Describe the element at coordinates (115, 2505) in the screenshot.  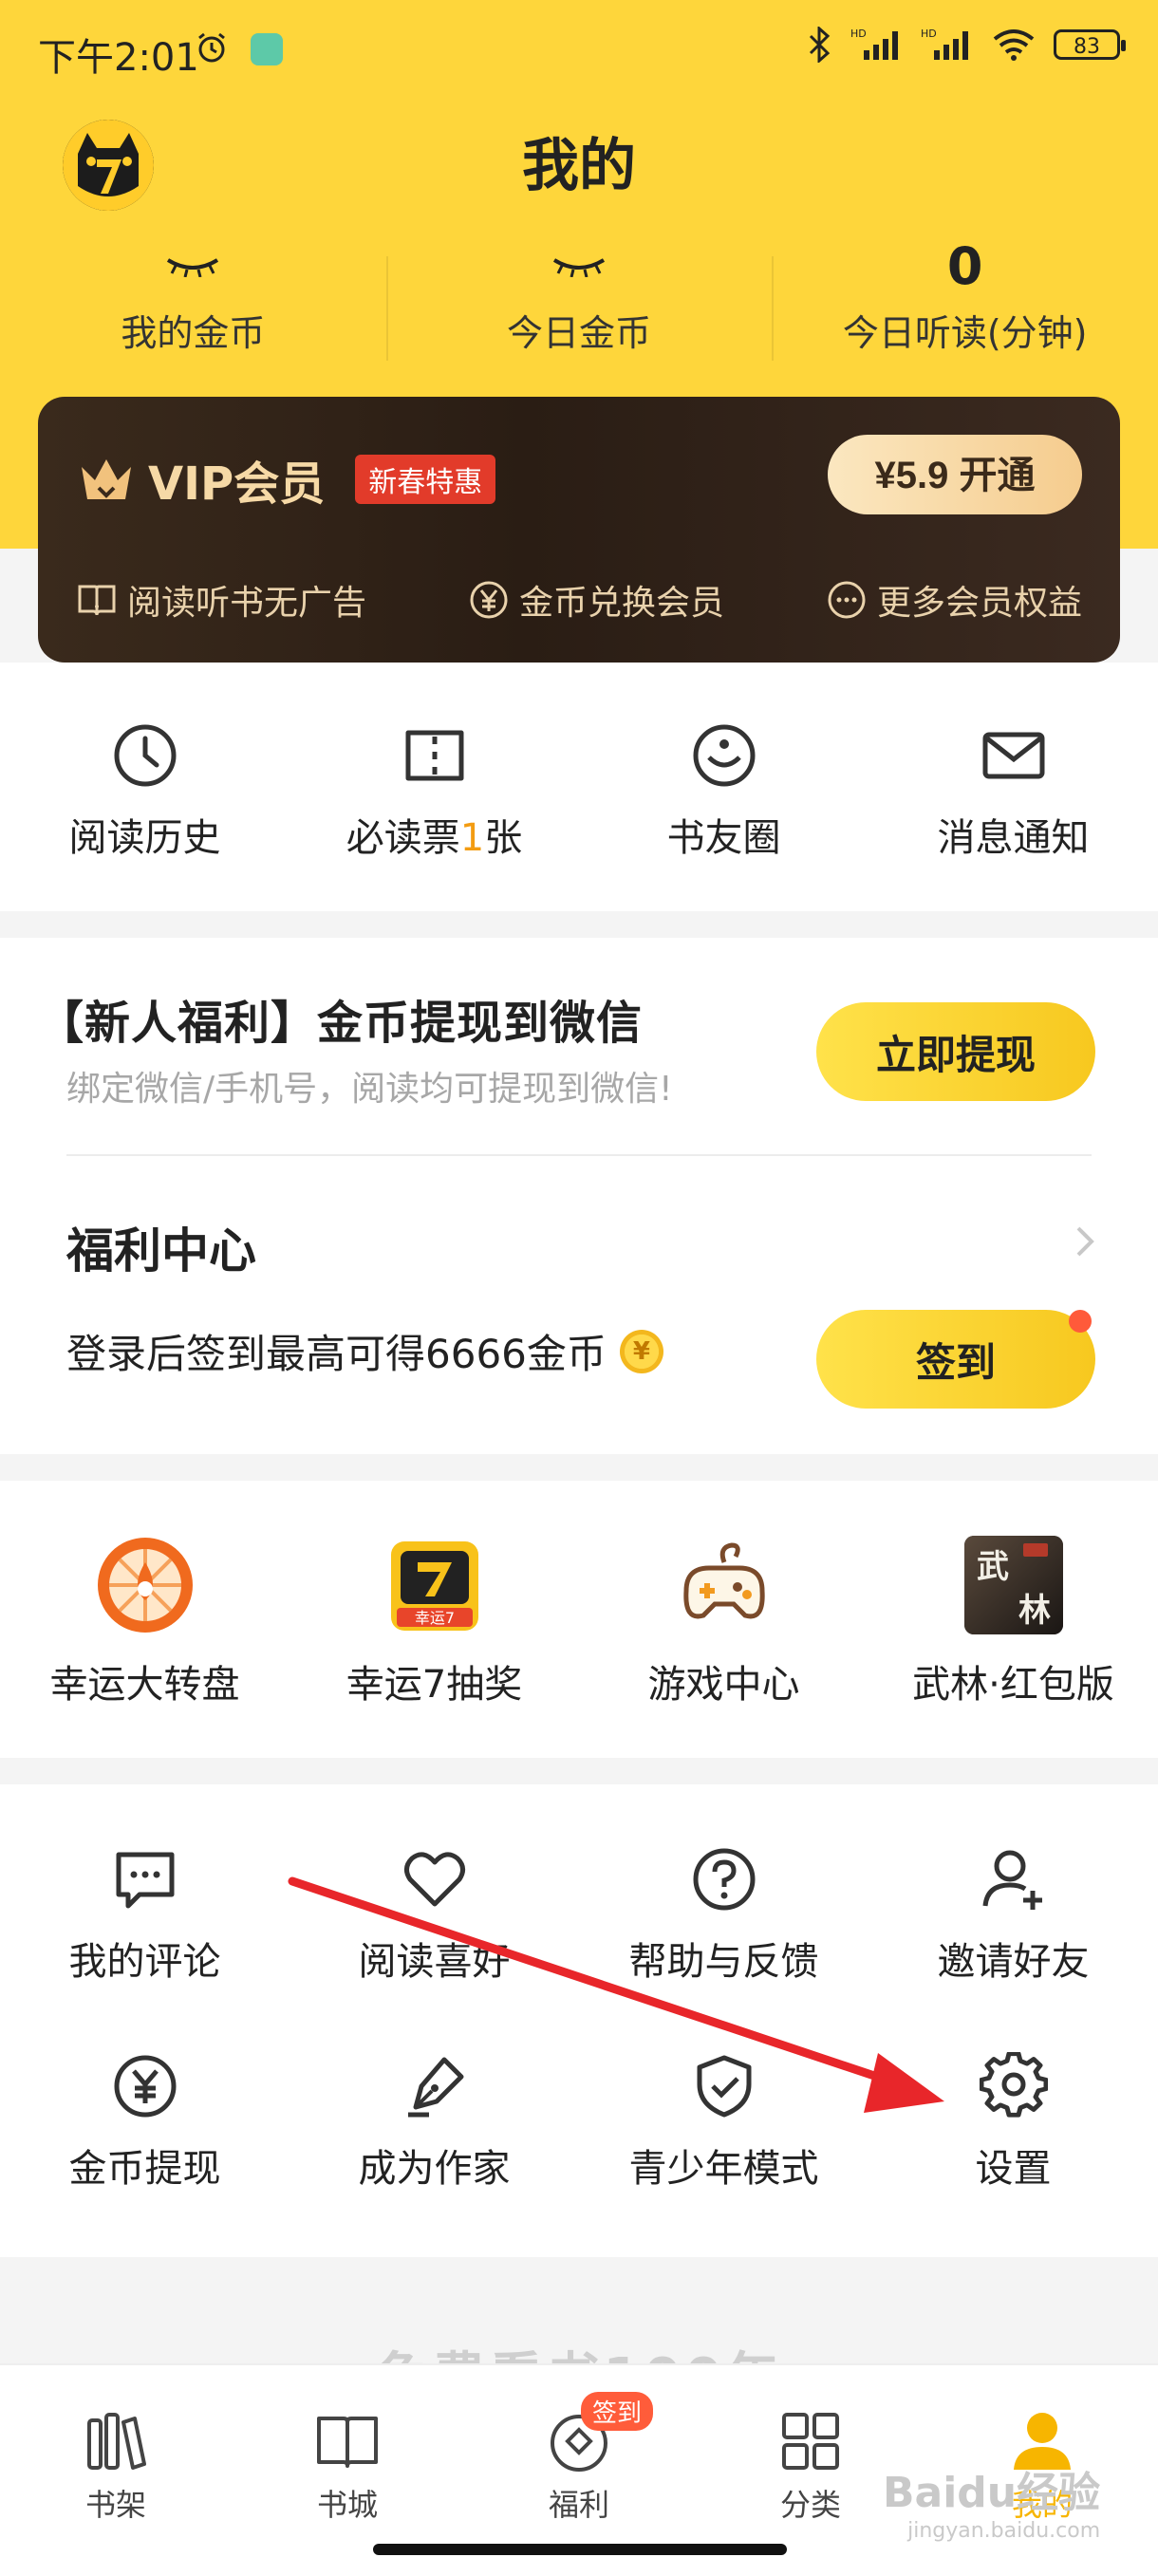
I see `tab-label: 书架` at that location.